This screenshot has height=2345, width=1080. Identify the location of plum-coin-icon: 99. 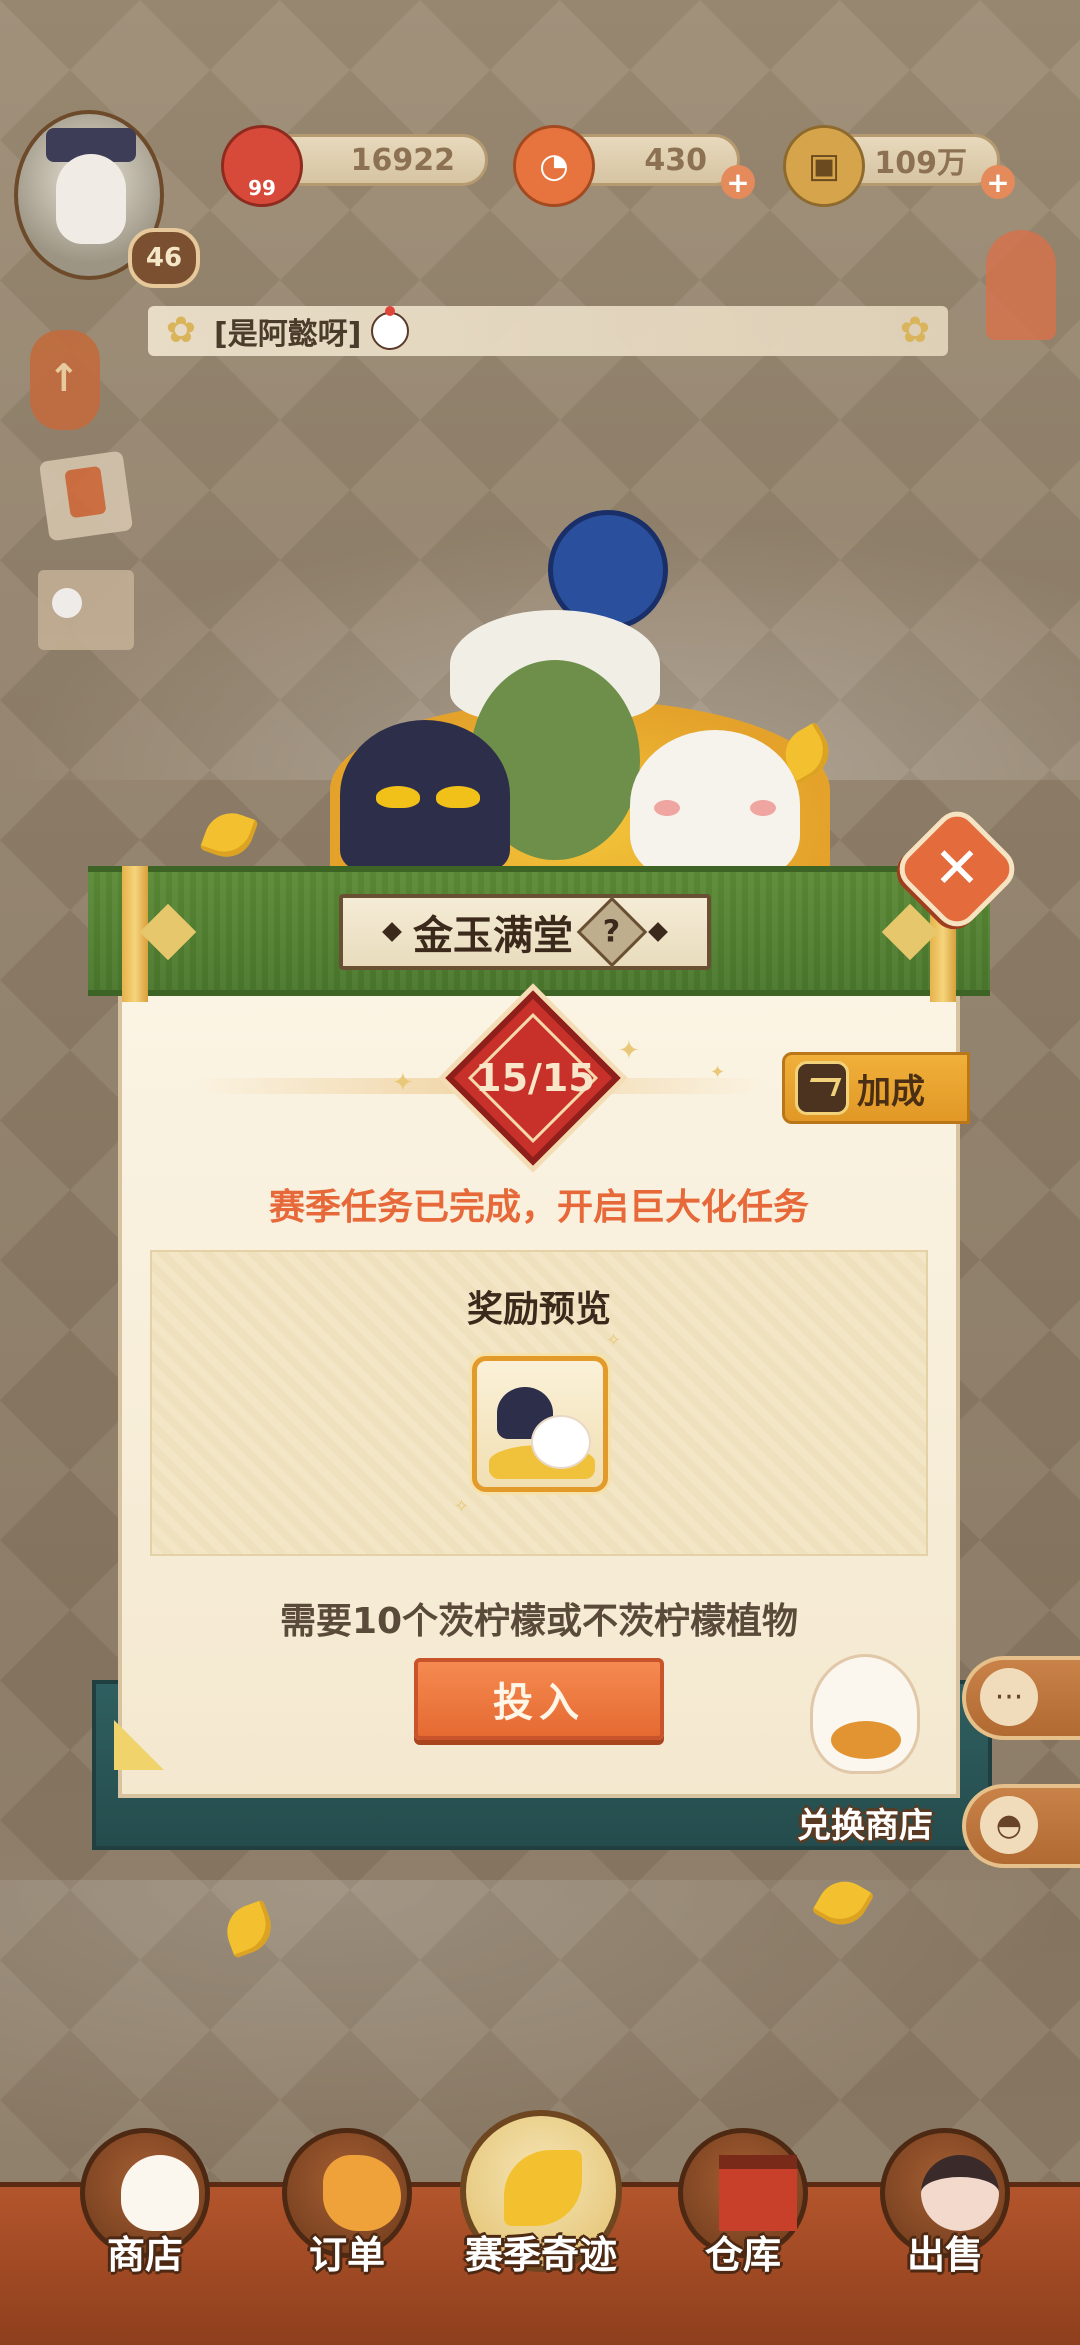
(262, 166).